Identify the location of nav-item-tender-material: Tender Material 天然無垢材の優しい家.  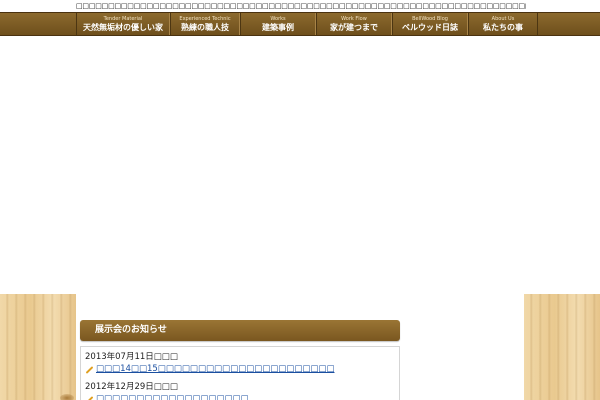
(123, 24).